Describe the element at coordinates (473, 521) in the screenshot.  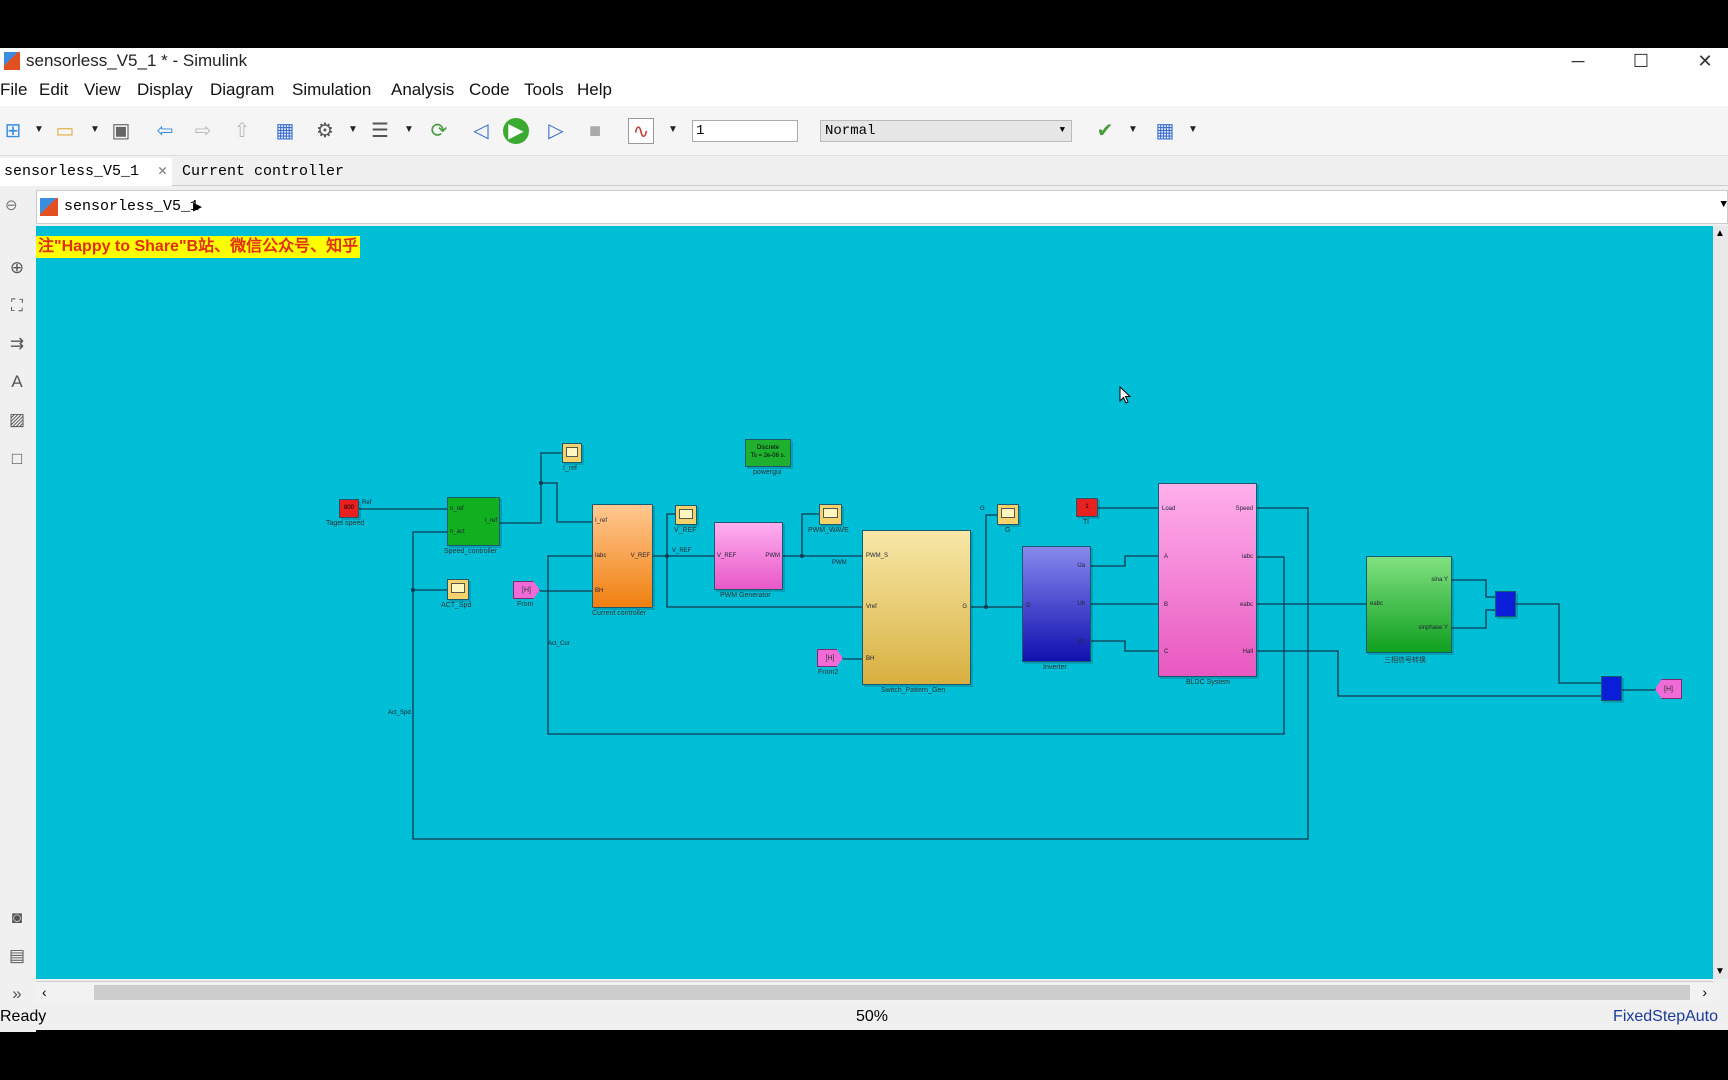
I see `speed-controller-block: n_ref n_act I_ref` at that location.